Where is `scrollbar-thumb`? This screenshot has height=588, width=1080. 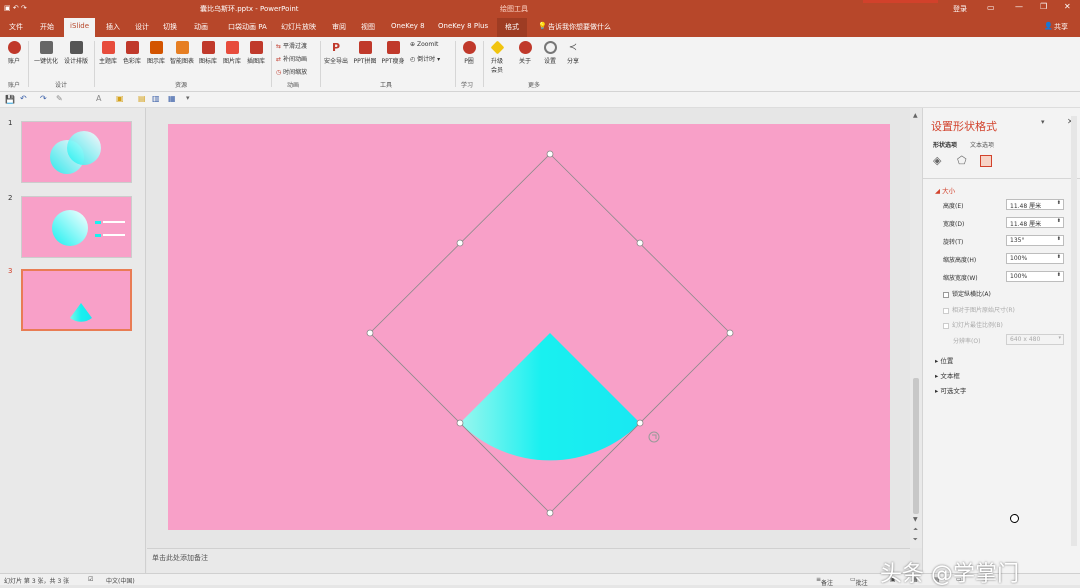
scrollbar-thumb is located at coordinates (916, 446).